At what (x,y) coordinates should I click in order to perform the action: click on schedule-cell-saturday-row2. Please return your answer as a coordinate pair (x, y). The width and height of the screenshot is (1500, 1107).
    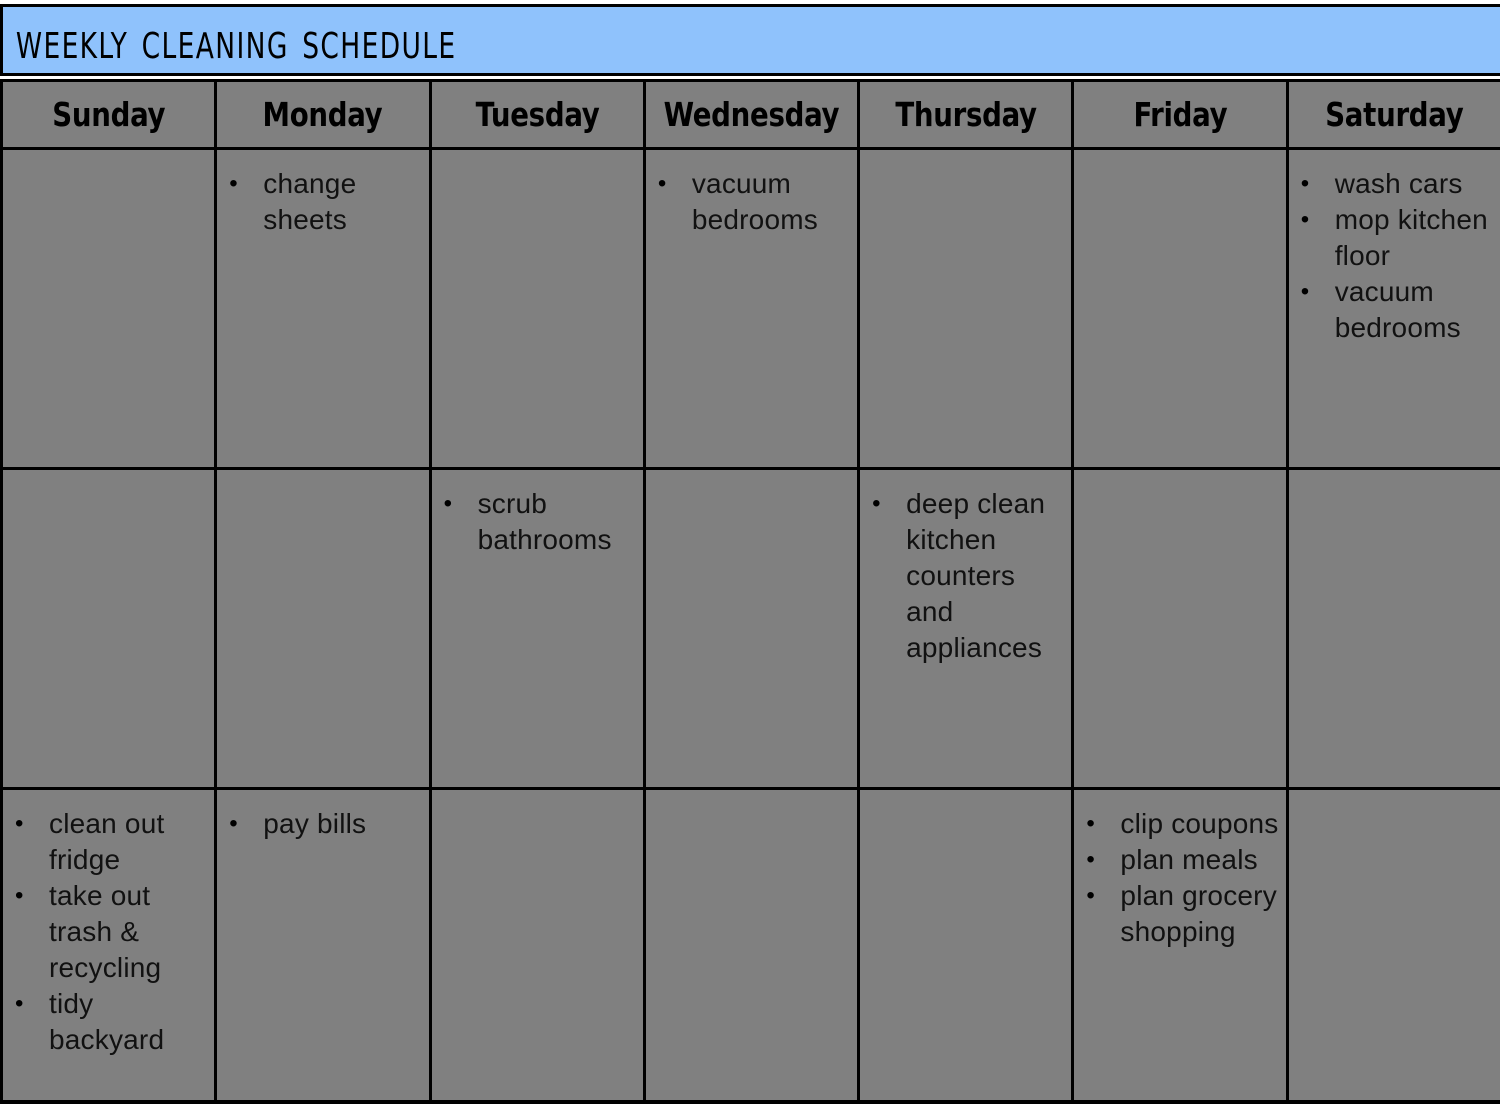
    Looking at the image, I should click on (1392, 627).